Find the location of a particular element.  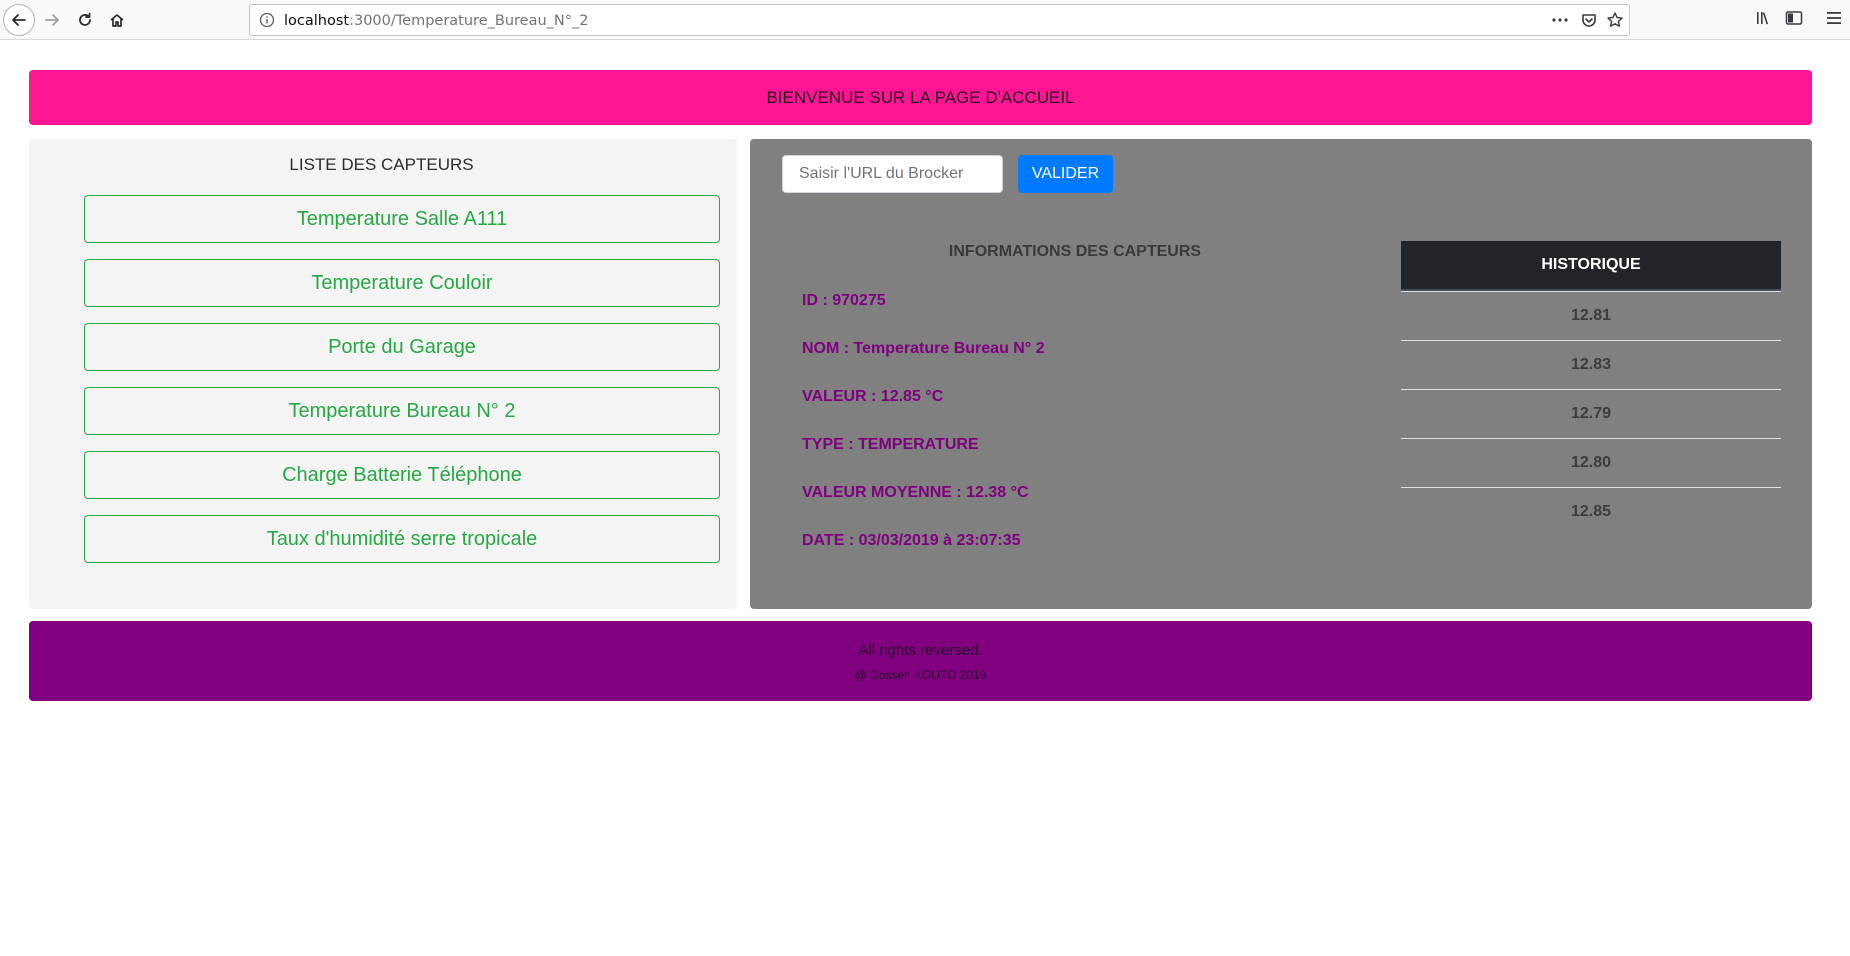

url-text: localhost:3000/Temperature_Bureau_N°_2 is located at coordinates (436, 21).